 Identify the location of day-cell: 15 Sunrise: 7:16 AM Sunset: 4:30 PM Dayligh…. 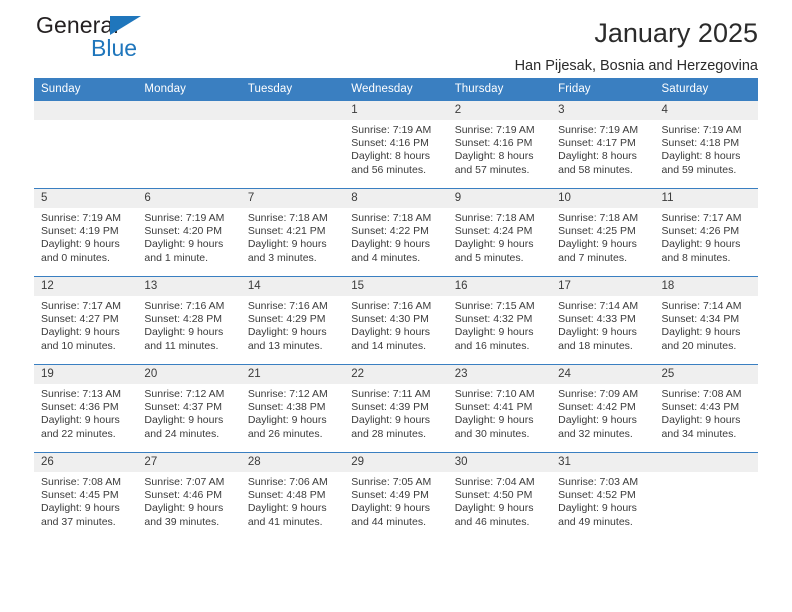
(396, 320).